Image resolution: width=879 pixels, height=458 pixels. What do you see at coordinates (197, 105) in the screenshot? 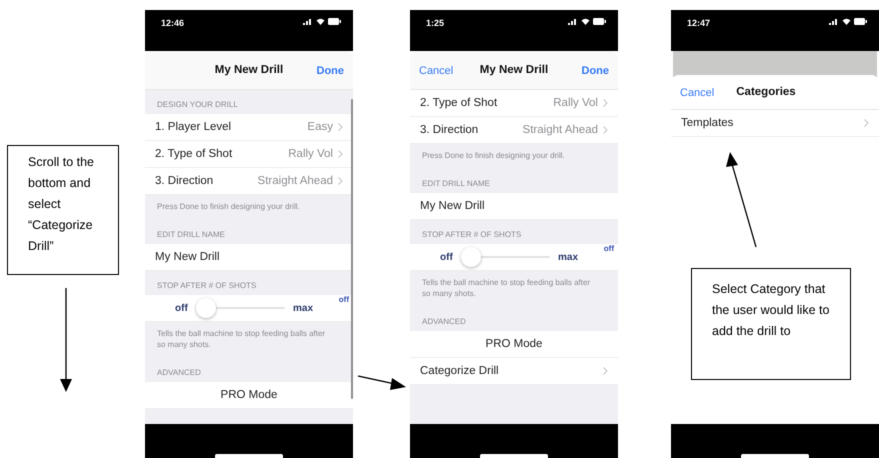
I see `section-header: DESIGN YOUR DRILL` at bounding box center [197, 105].